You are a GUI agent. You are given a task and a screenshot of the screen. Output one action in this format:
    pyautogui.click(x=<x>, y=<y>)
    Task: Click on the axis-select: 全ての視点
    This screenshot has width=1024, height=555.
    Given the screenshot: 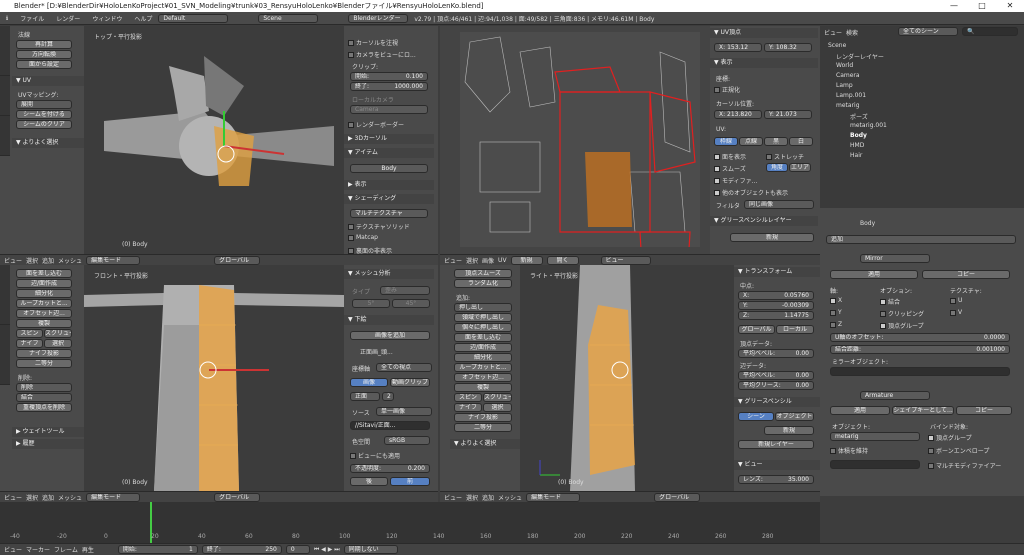 What is the action you would take?
    pyautogui.click(x=404, y=367)
    